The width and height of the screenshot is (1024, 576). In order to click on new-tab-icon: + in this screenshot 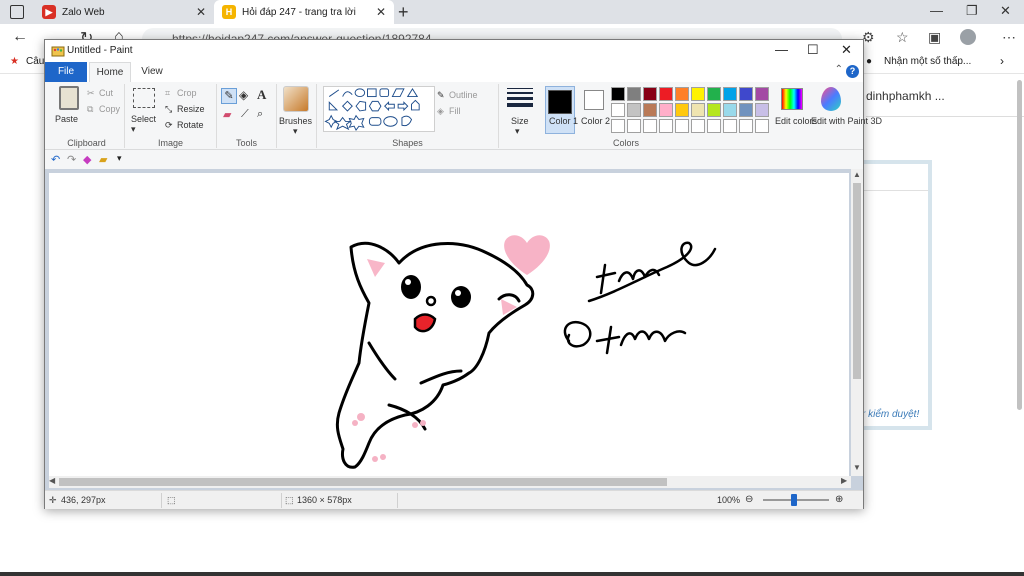, I will do `click(403, 12)`.